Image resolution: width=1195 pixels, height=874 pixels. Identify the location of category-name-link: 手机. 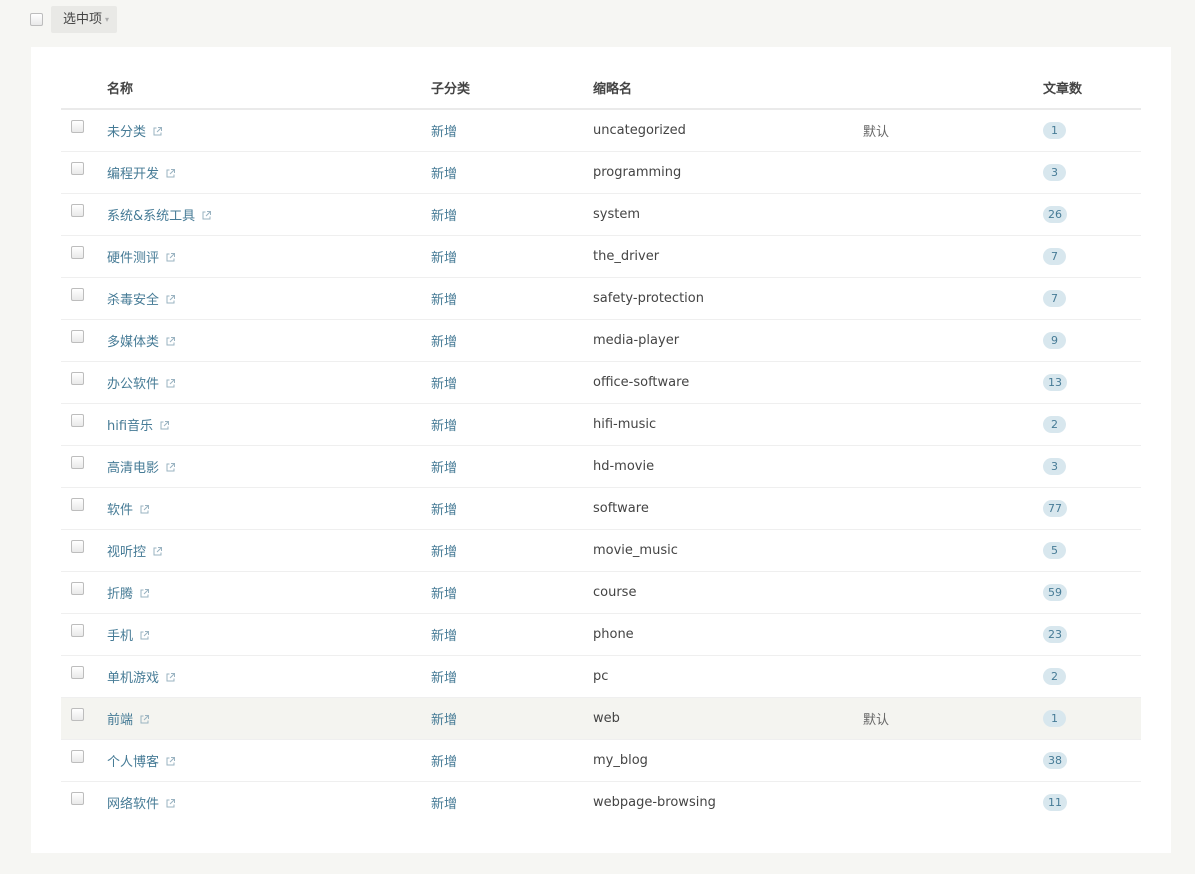
(120, 636).